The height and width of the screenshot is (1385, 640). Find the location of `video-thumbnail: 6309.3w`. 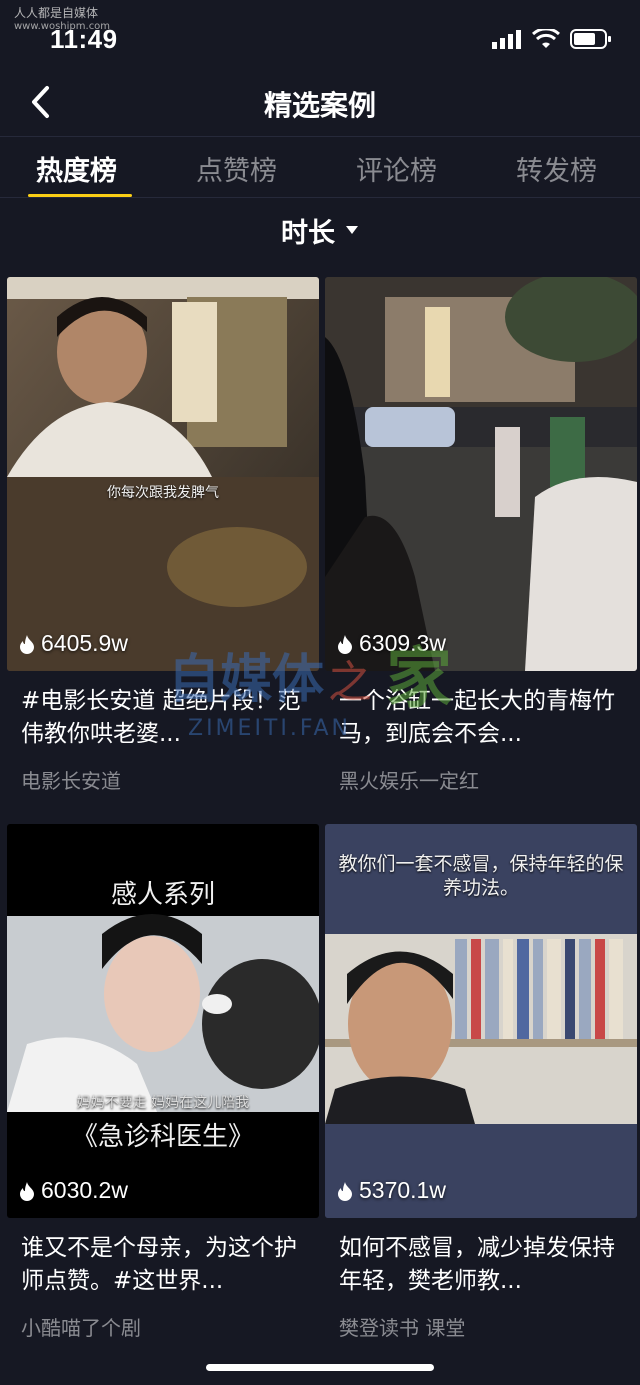

video-thumbnail: 6309.3w is located at coordinates (481, 474).